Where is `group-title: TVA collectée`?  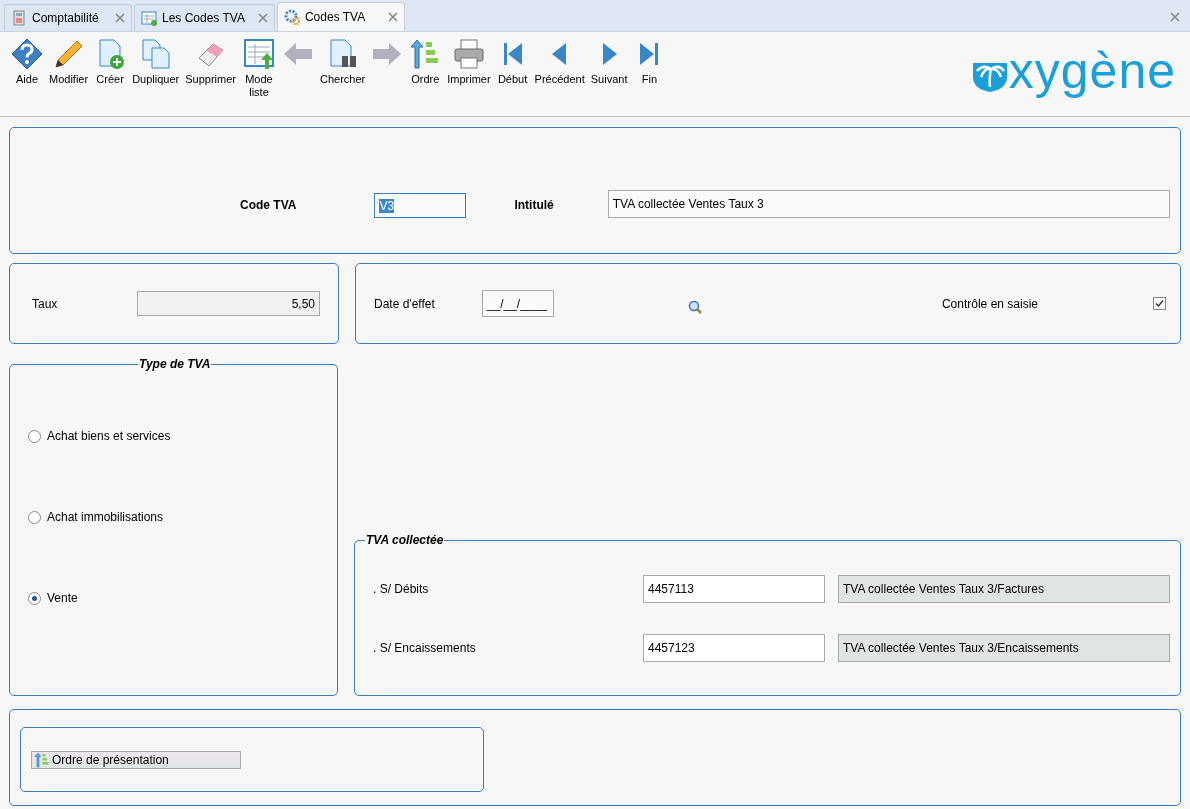 group-title: TVA collectée is located at coordinates (405, 540).